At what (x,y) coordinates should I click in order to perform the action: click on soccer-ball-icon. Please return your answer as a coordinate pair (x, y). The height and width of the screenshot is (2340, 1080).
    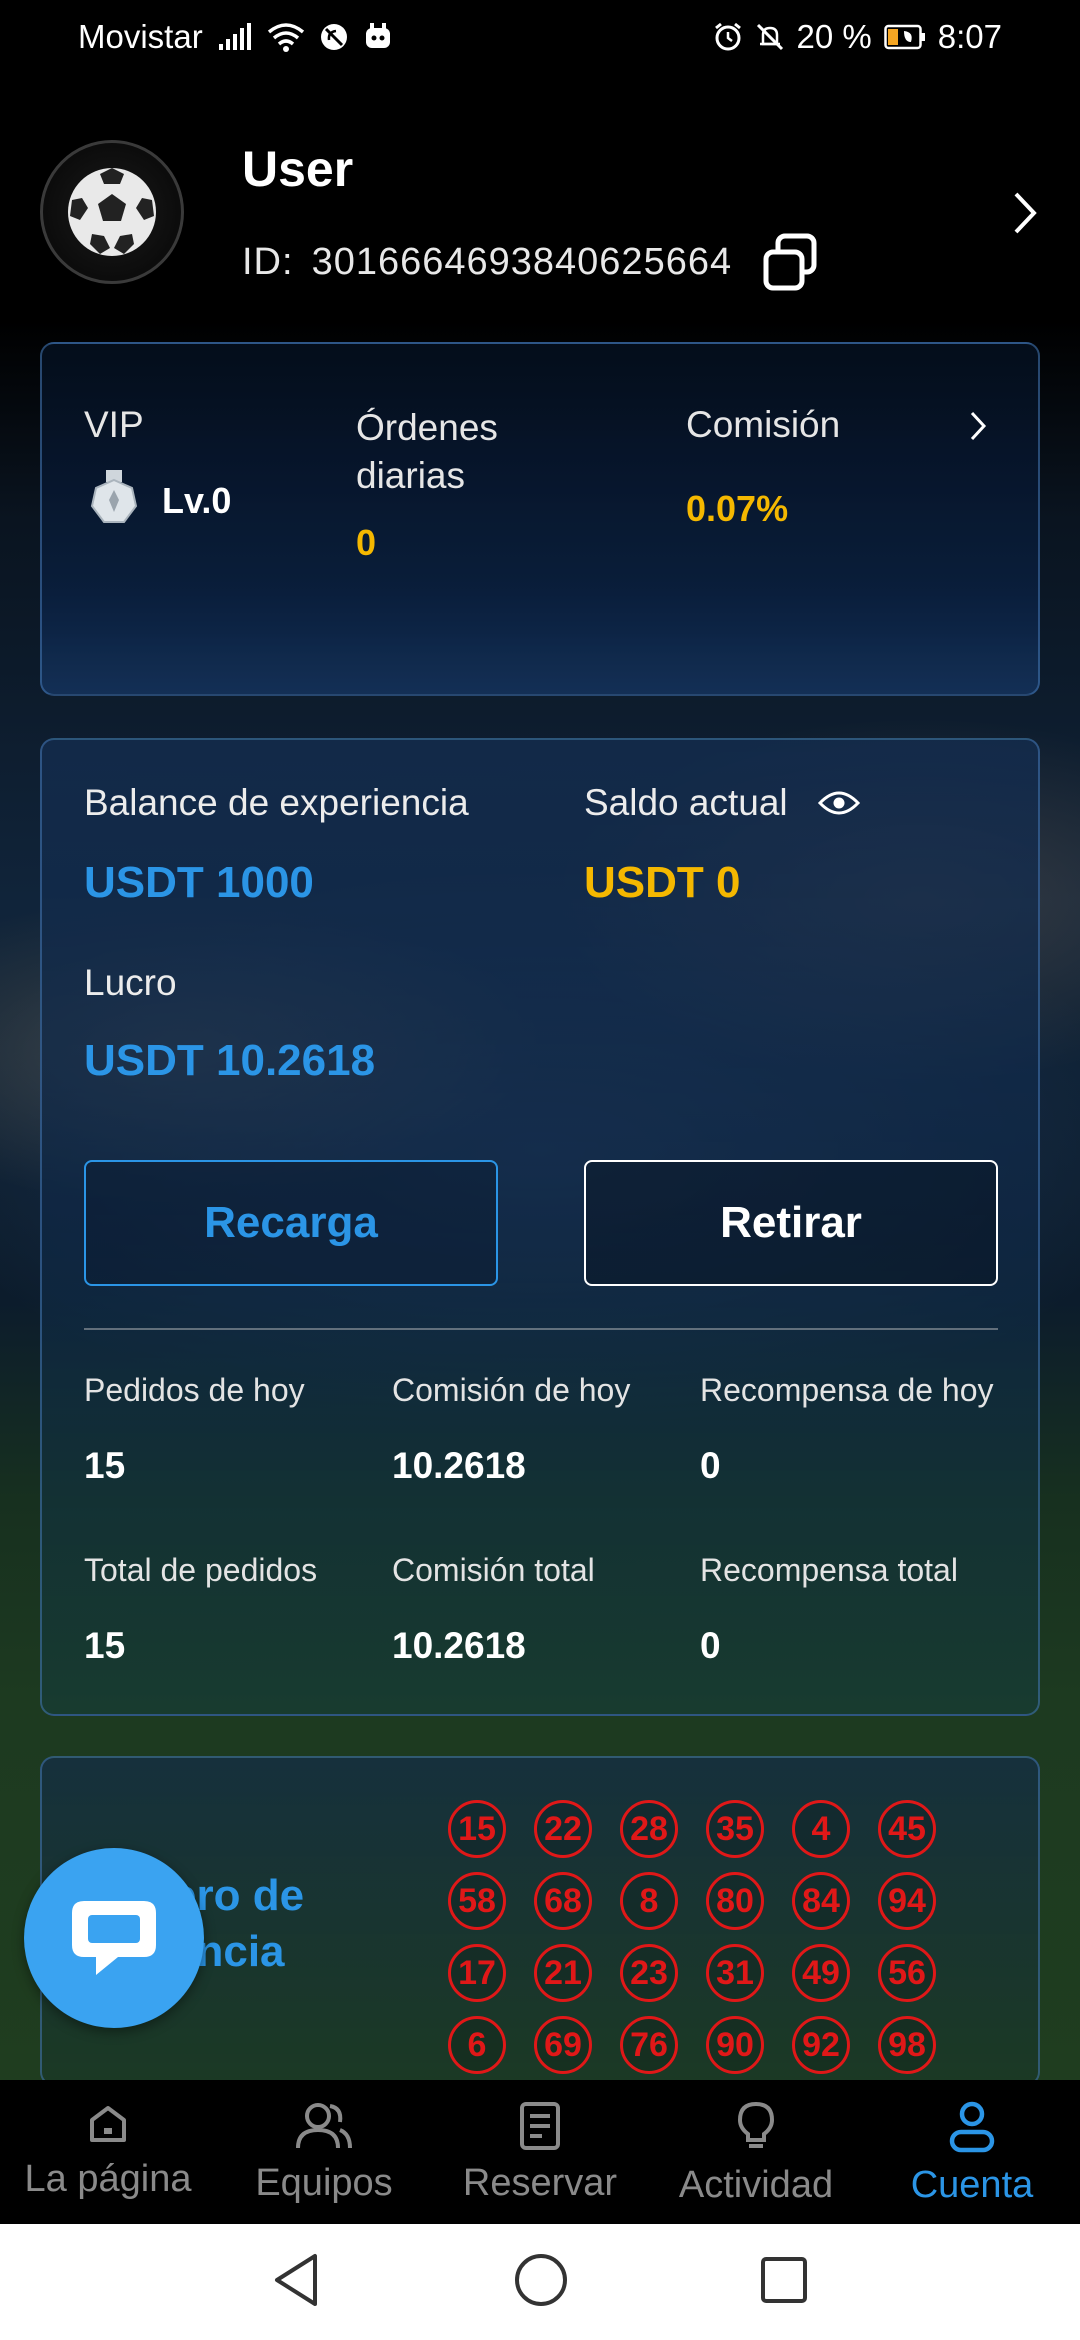
    Looking at the image, I should click on (112, 212).